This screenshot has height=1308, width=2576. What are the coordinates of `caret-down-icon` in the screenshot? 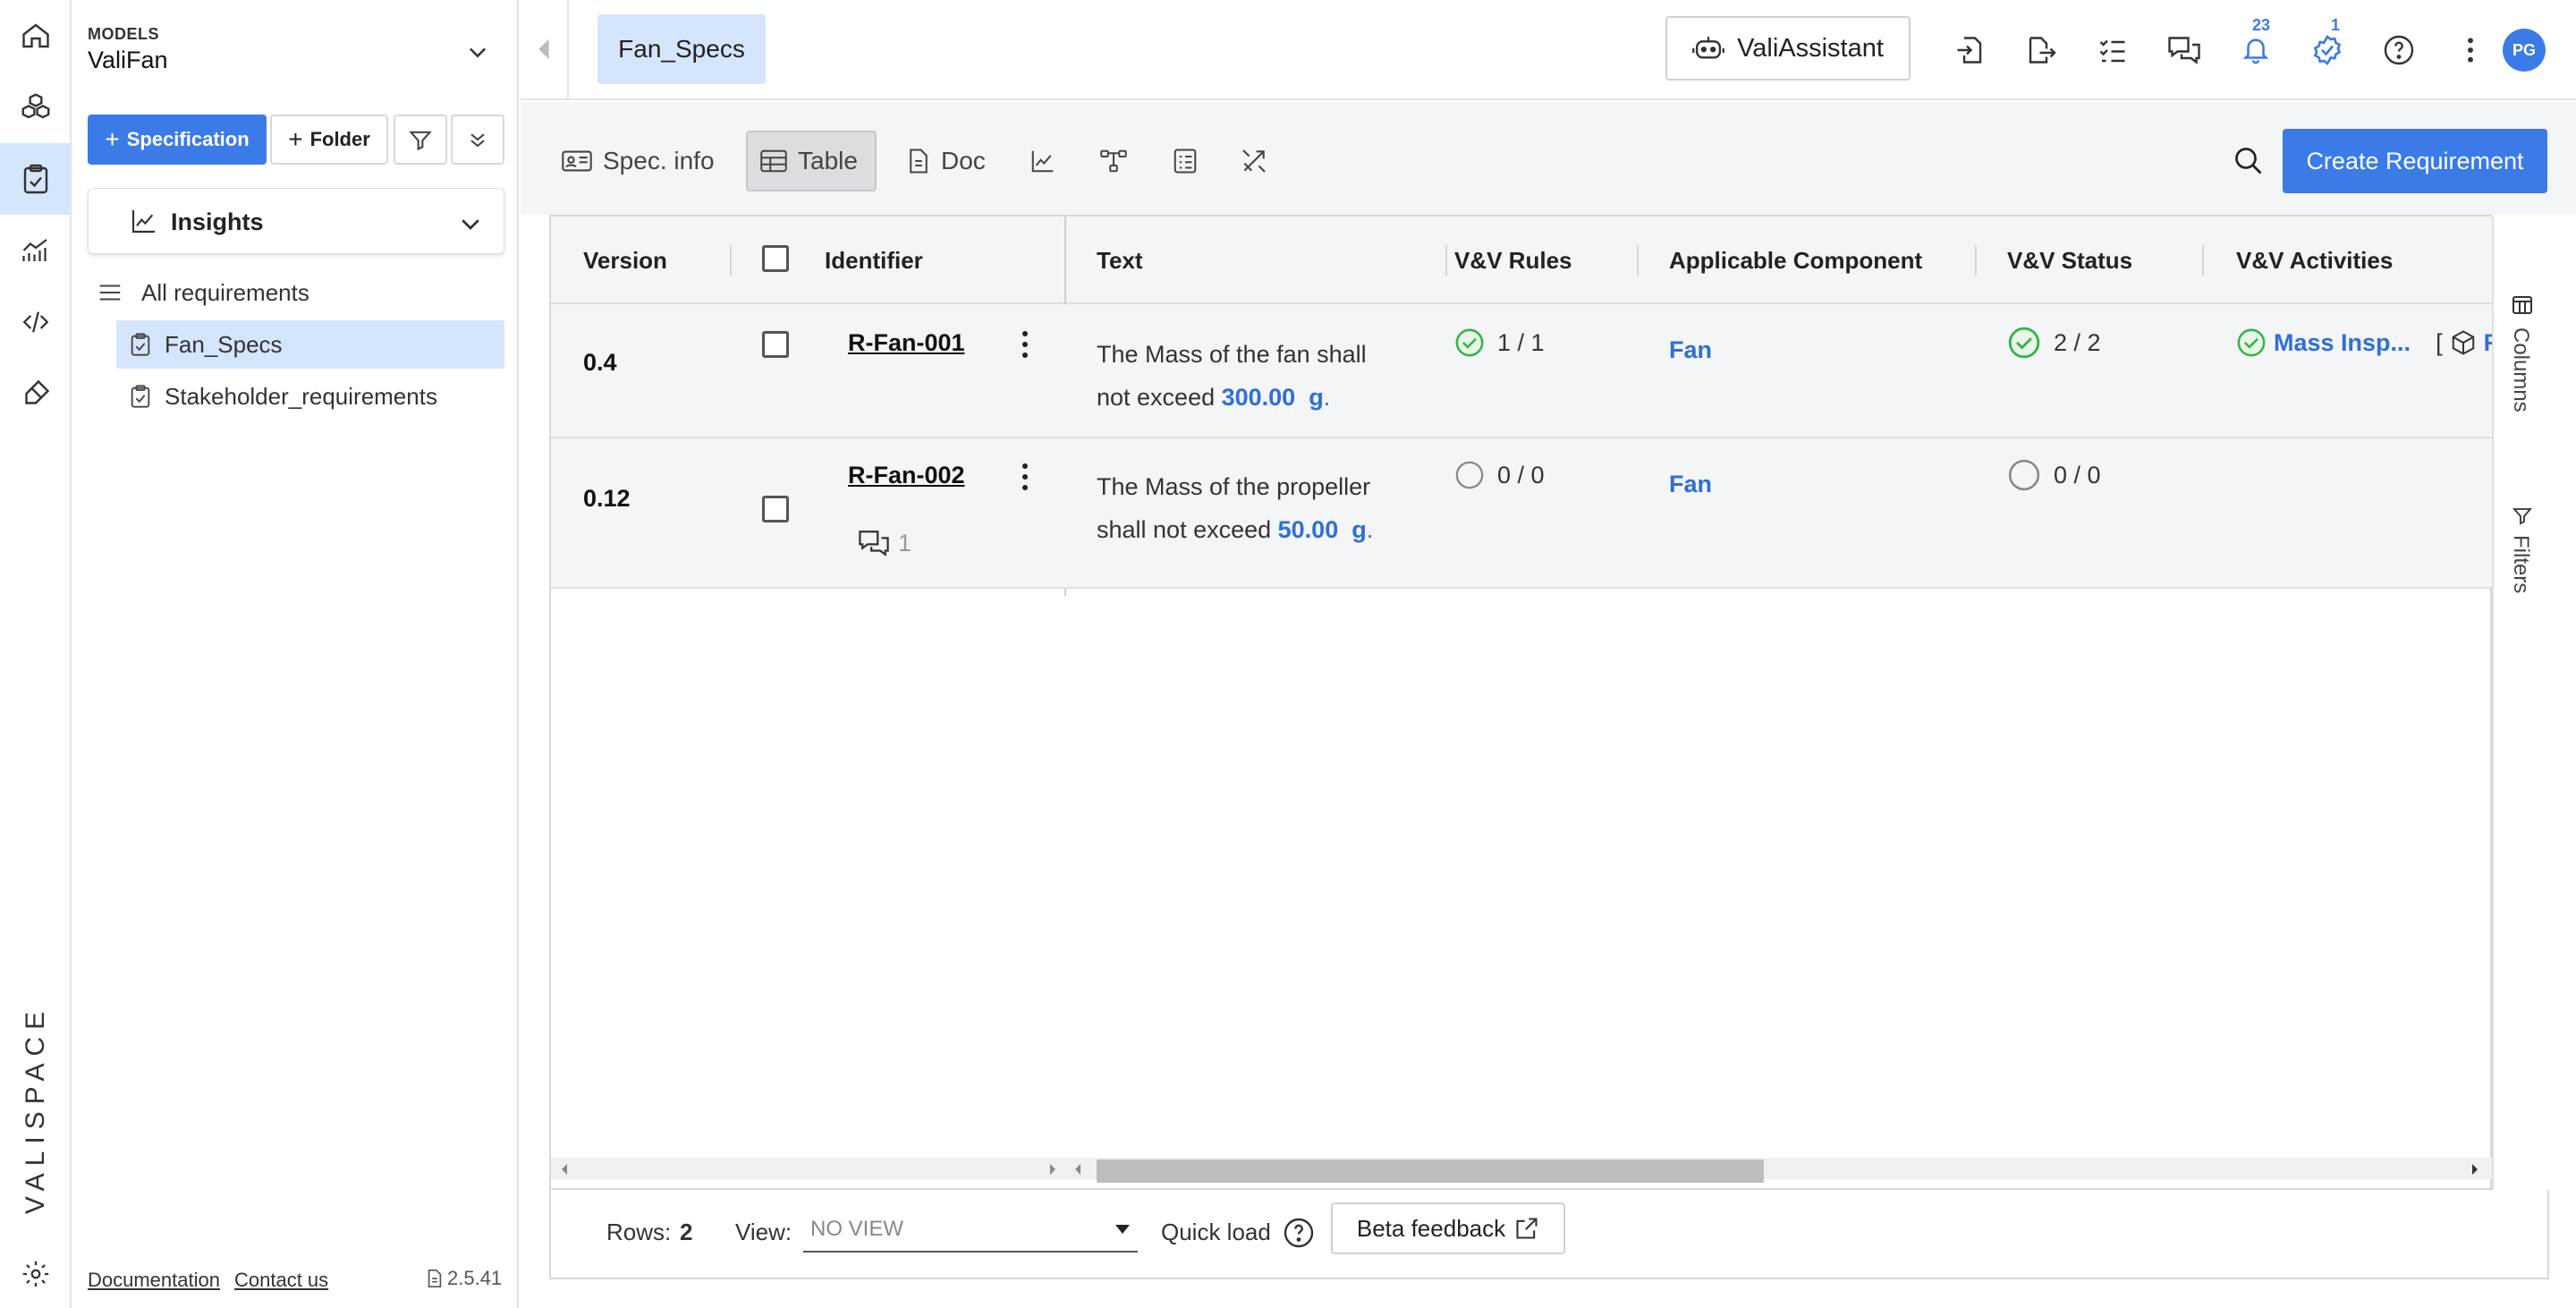 It's located at (1122, 1229).